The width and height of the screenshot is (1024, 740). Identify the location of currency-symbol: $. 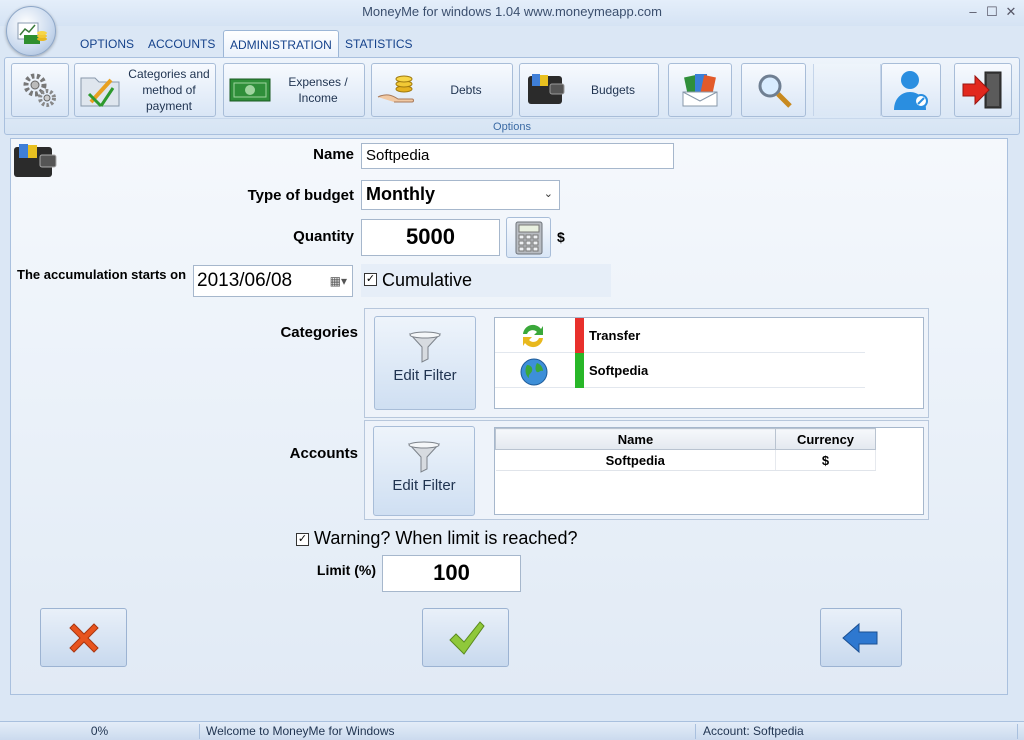
(561, 237).